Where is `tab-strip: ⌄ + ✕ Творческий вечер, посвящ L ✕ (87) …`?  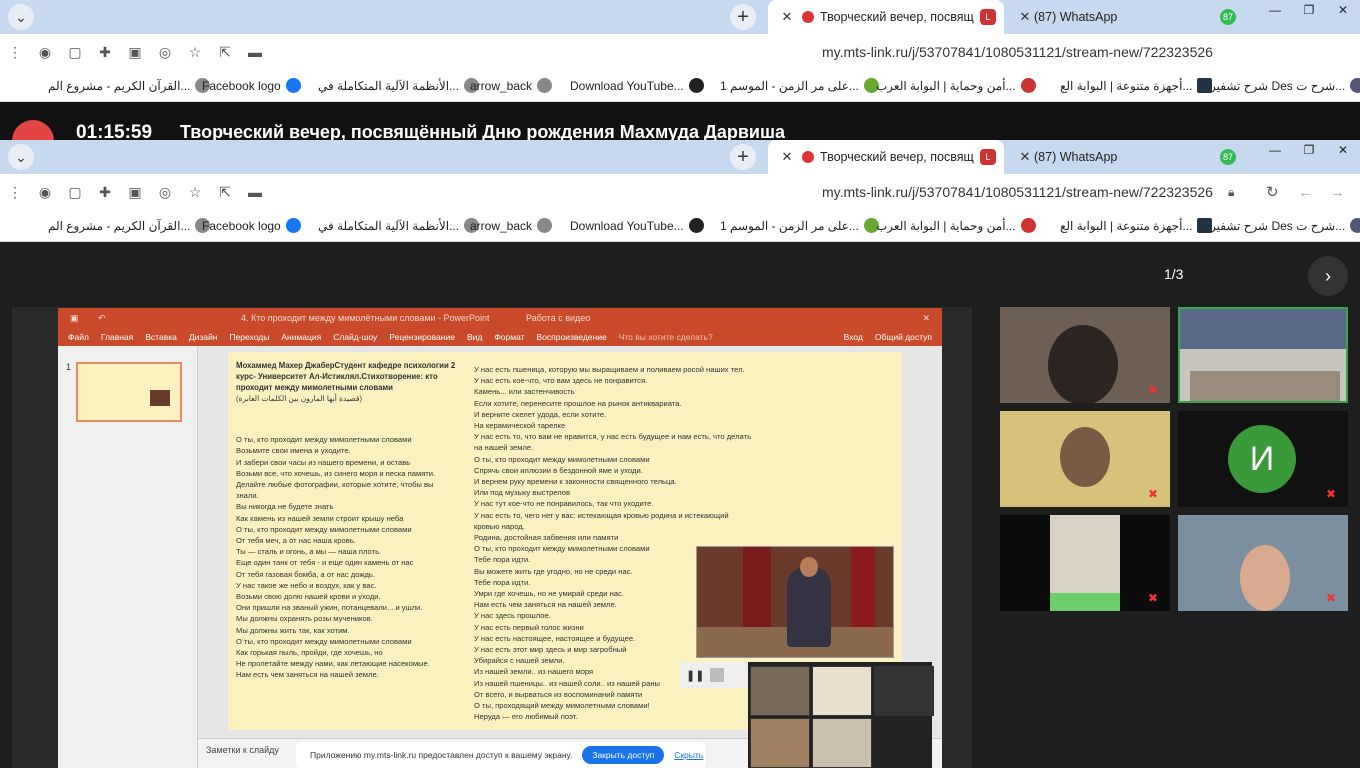 tab-strip: ⌄ + ✕ Творческий вечер, посвящ L ✕ (87) … is located at coordinates (680, 157).